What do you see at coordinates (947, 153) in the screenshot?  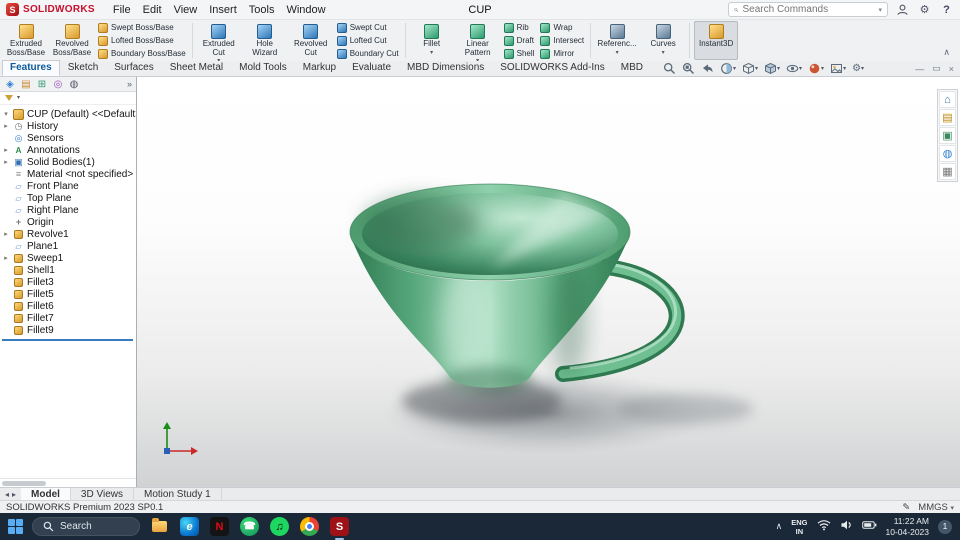 I see `view-palette-icon: ◍` at bounding box center [947, 153].